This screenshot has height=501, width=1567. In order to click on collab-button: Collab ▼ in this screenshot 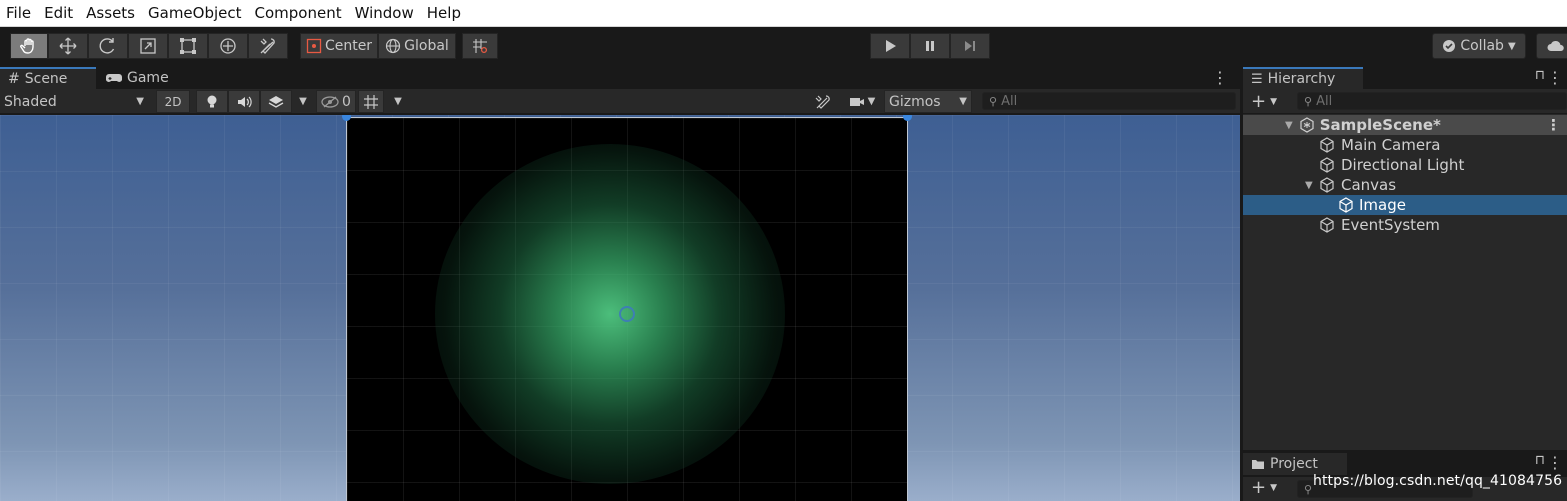, I will do `click(1479, 46)`.